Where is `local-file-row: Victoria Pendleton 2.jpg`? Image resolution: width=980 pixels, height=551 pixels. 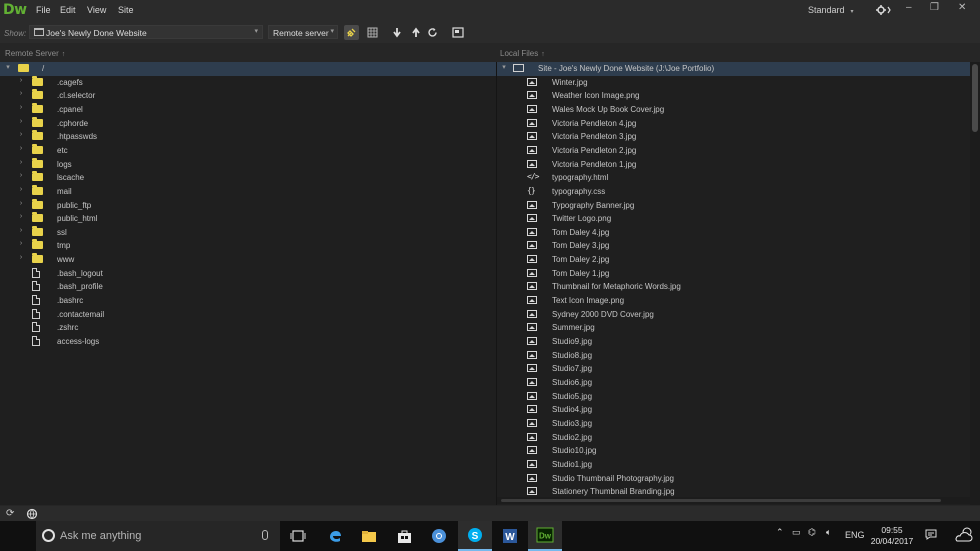
local-file-row: Victoria Pendleton 2.jpg is located at coordinates (733, 151).